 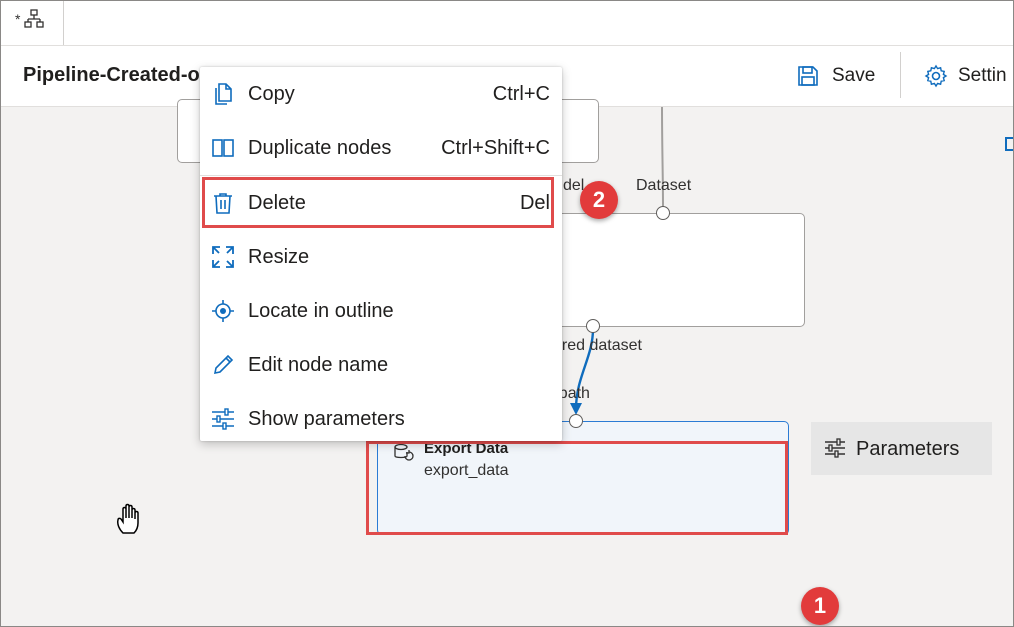 What do you see at coordinates (1009, 144) in the screenshot?
I see `panel-toggle-icon` at bounding box center [1009, 144].